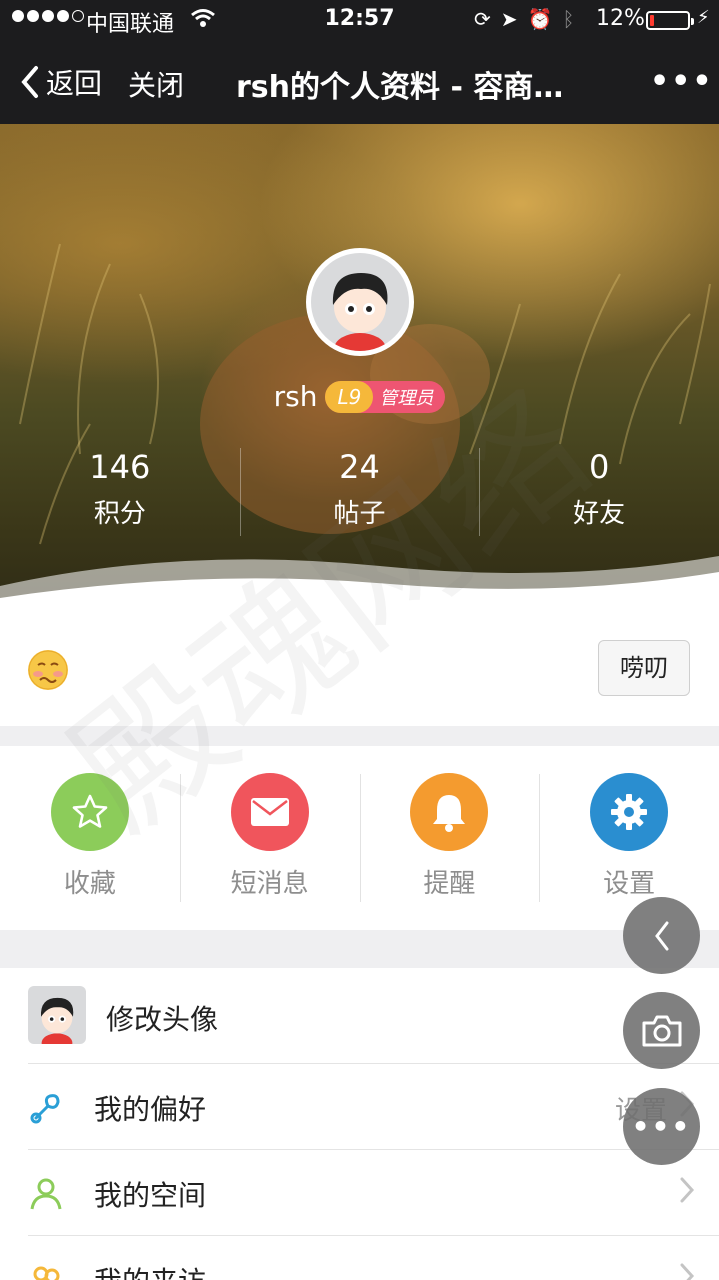 The width and height of the screenshot is (719, 1280). Describe the element at coordinates (120, 467) in the screenshot. I see `stat-value: 146` at that location.